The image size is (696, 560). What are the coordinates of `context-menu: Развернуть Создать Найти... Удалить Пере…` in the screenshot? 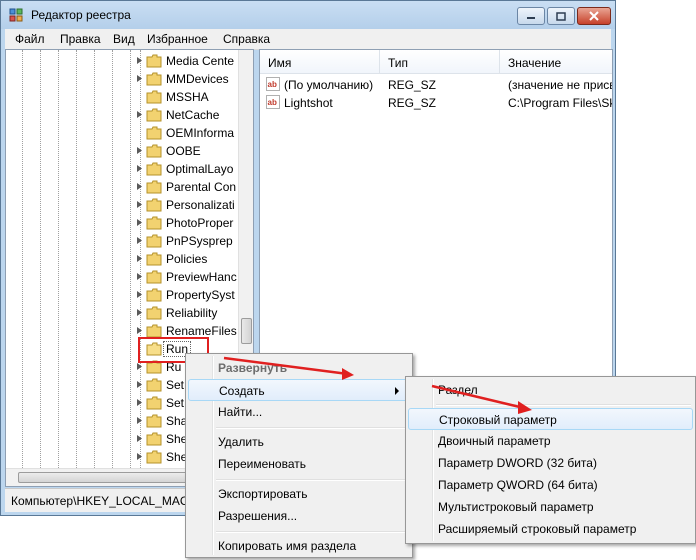 It's located at (299, 455).